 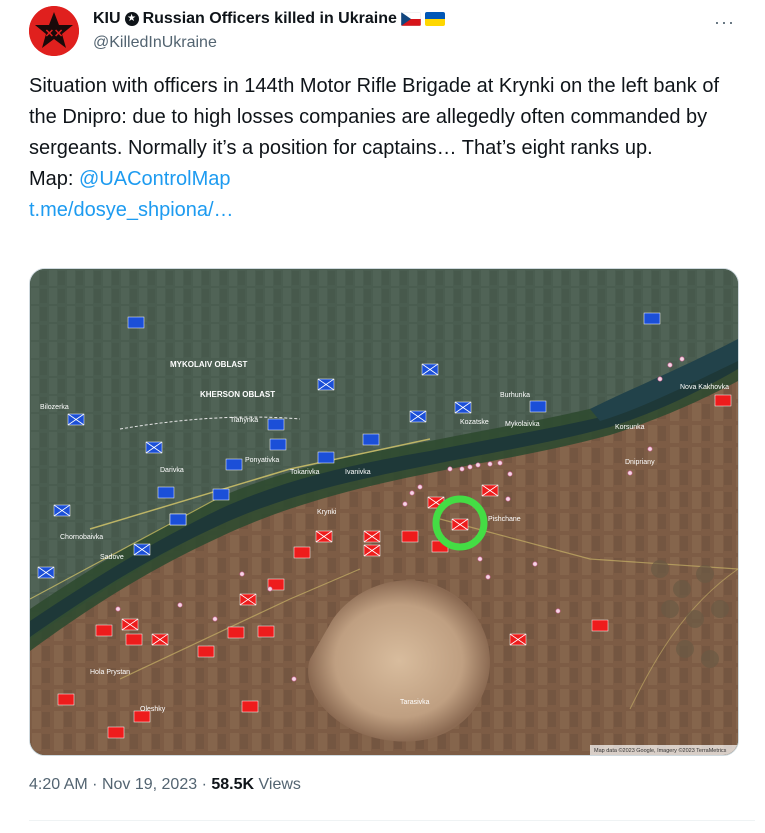 I want to click on star-badge-icon: ★, so click(x=131, y=19).